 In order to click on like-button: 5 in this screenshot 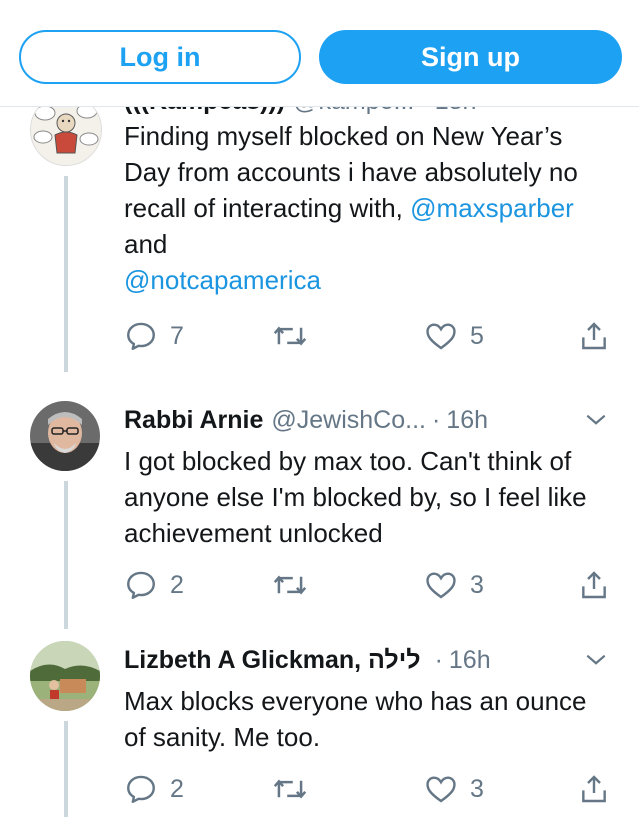, I will do `click(454, 336)`.